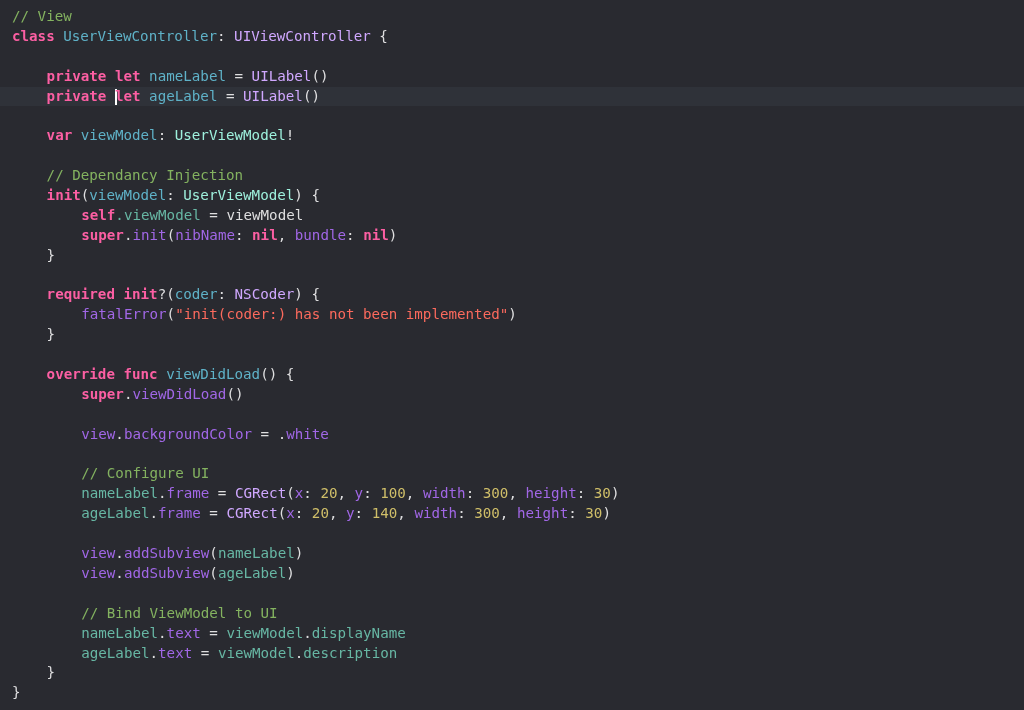  I want to click on code-line: override func viewDidLoad() {, so click(170, 375).